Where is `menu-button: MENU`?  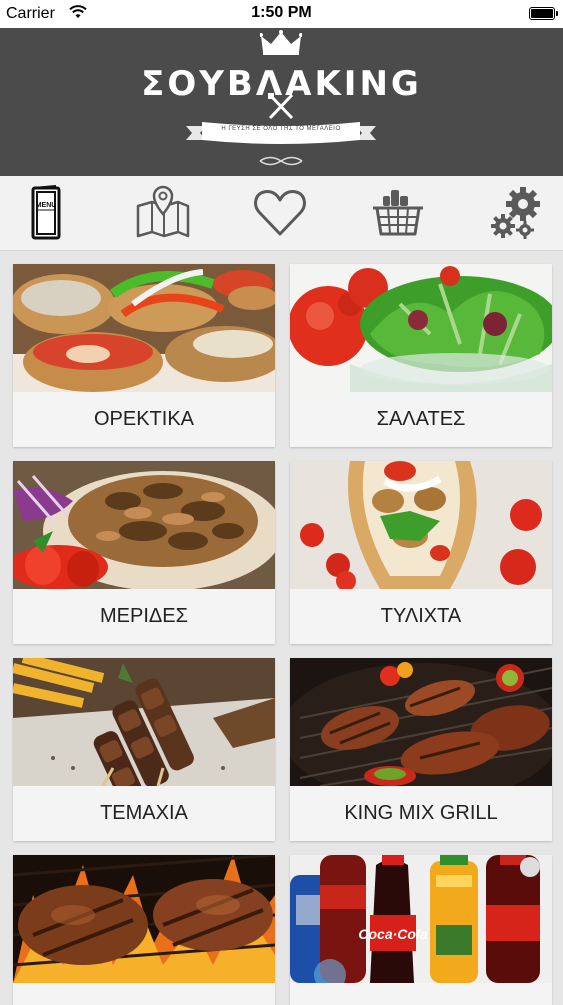 menu-button: MENU is located at coordinates (45, 213).